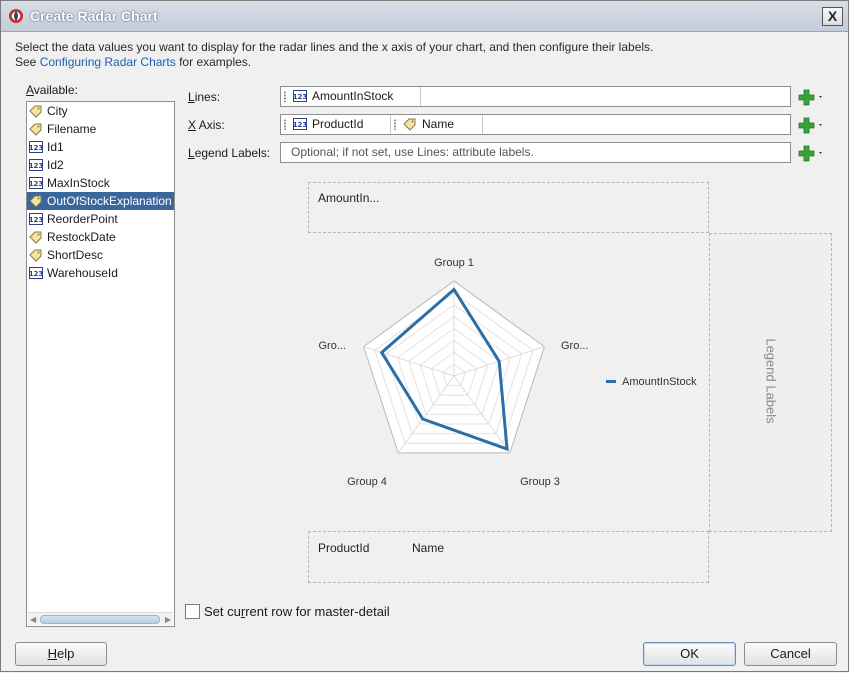  I want to click on radar-axis-label: Group 4, so click(367, 482).